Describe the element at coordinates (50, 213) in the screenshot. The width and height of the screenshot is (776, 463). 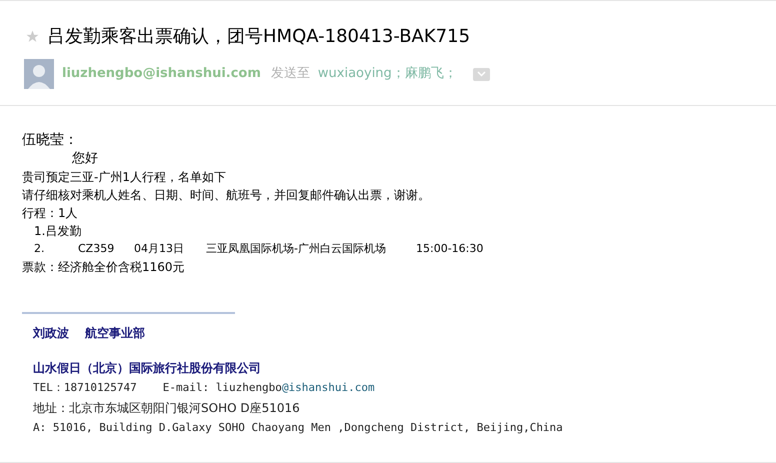
I see `body-text: 行程：1人` at that location.